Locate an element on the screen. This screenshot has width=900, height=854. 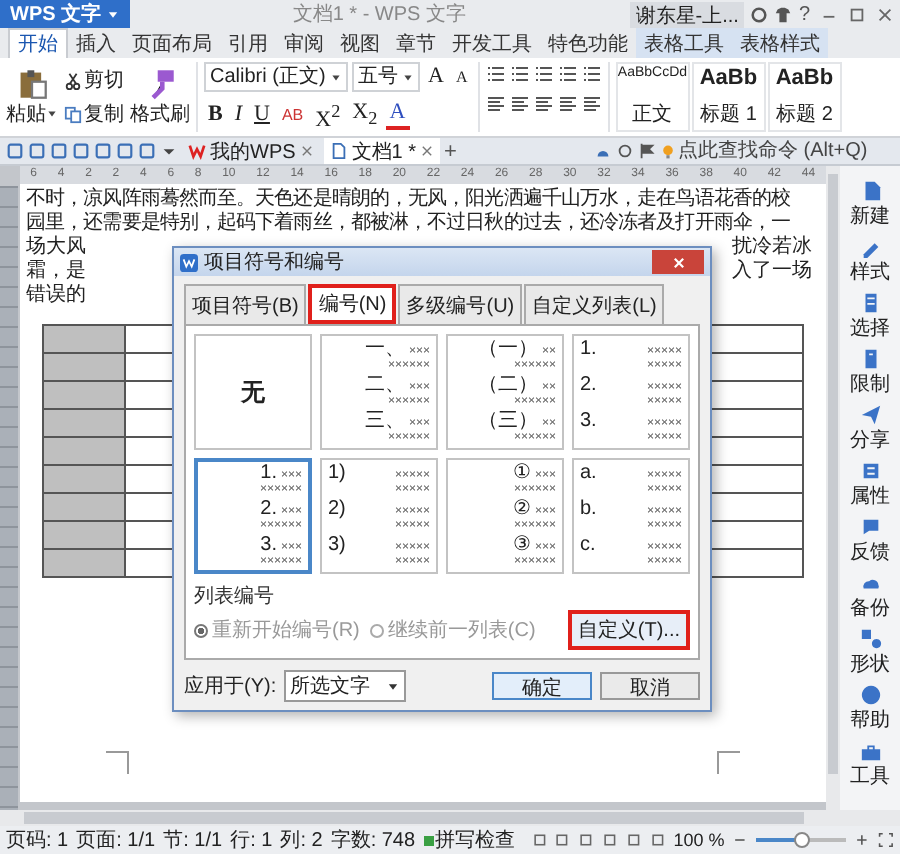
scissors-icon is located at coordinates (73, 80).